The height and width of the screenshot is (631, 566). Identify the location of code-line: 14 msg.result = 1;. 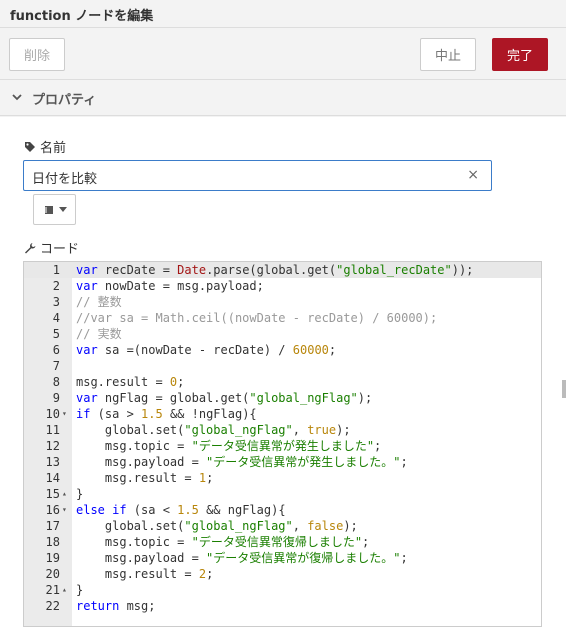
(282, 478).